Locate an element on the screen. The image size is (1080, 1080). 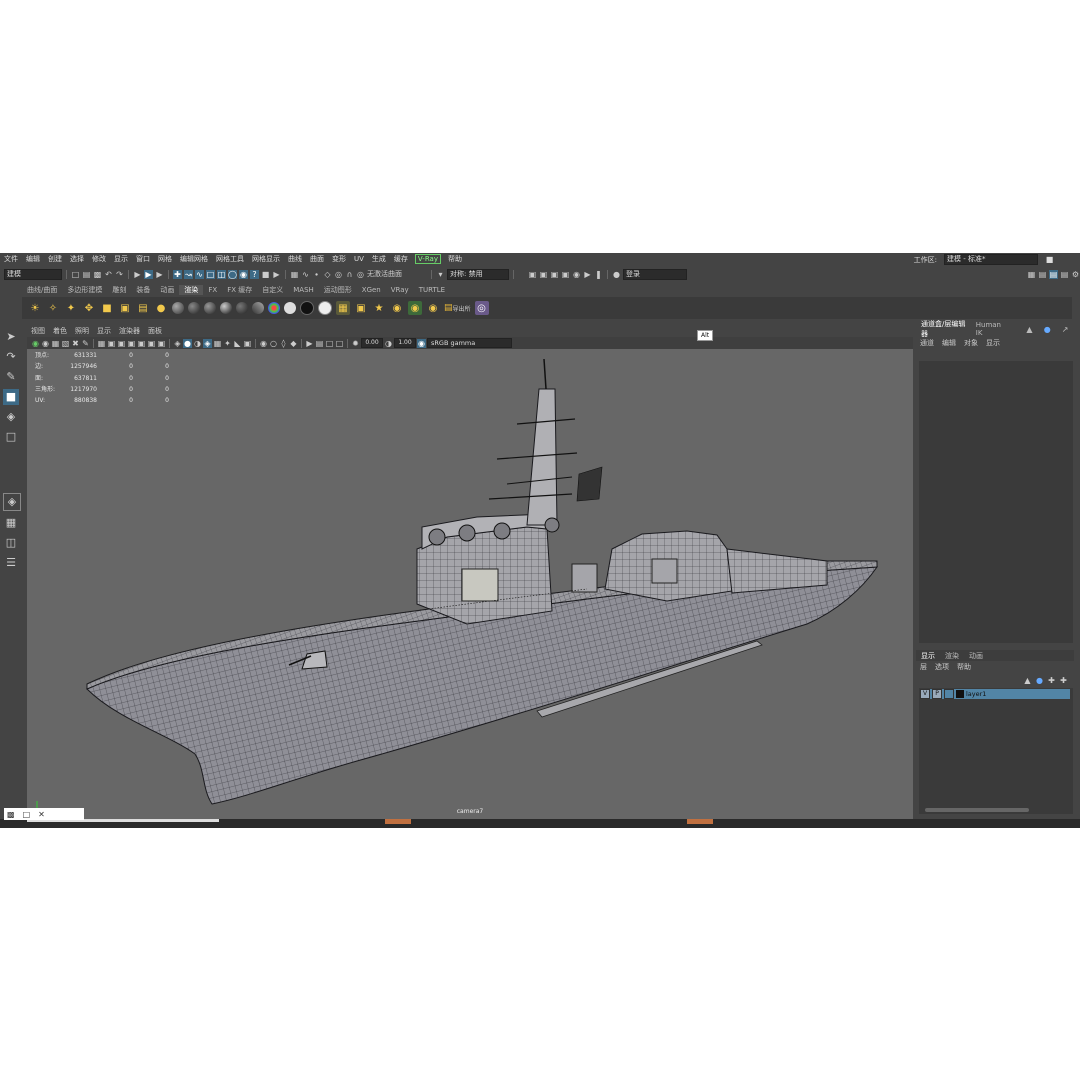
multisample-icon: ▶ is located at coordinates (309, 343).